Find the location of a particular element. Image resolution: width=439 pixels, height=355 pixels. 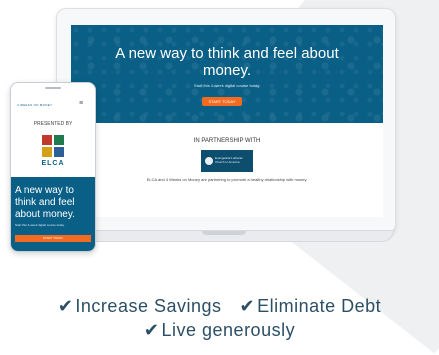

benefit-item: ✔ Increase Savings is located at coordinates (139, 306).